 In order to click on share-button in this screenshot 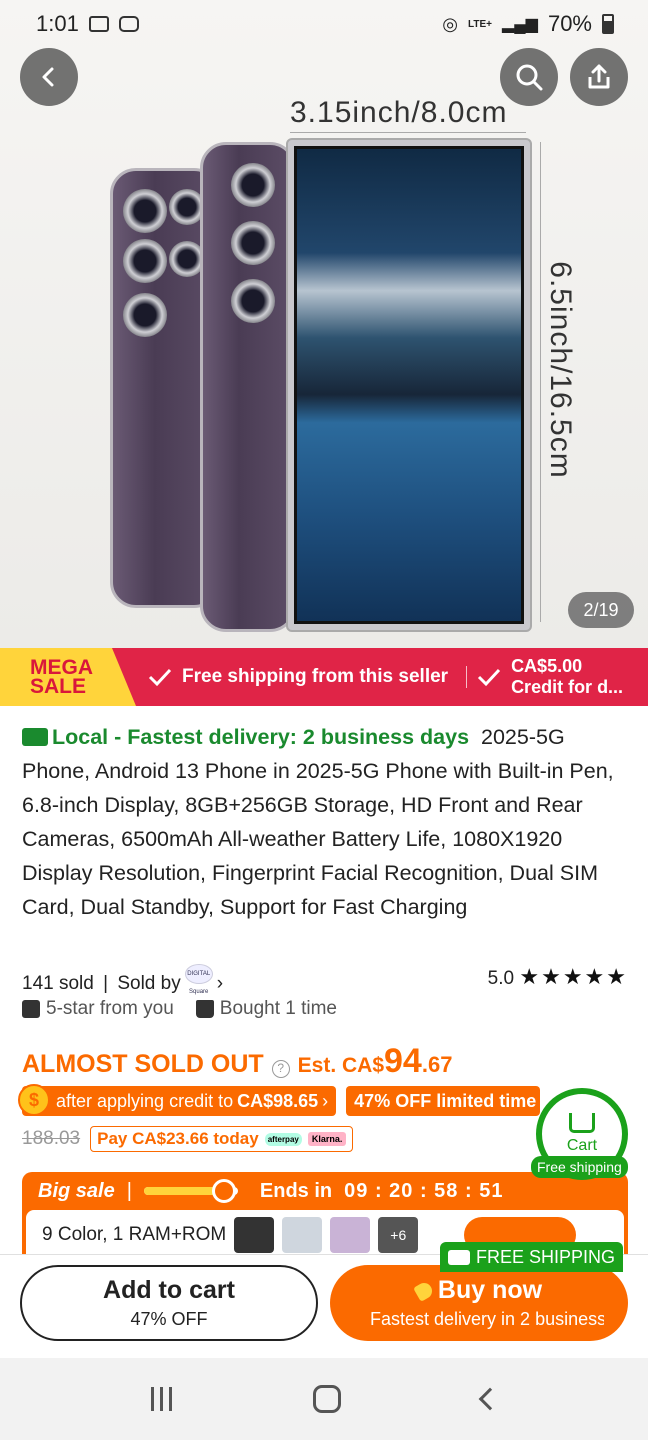, I will do `click(599, 77)`.